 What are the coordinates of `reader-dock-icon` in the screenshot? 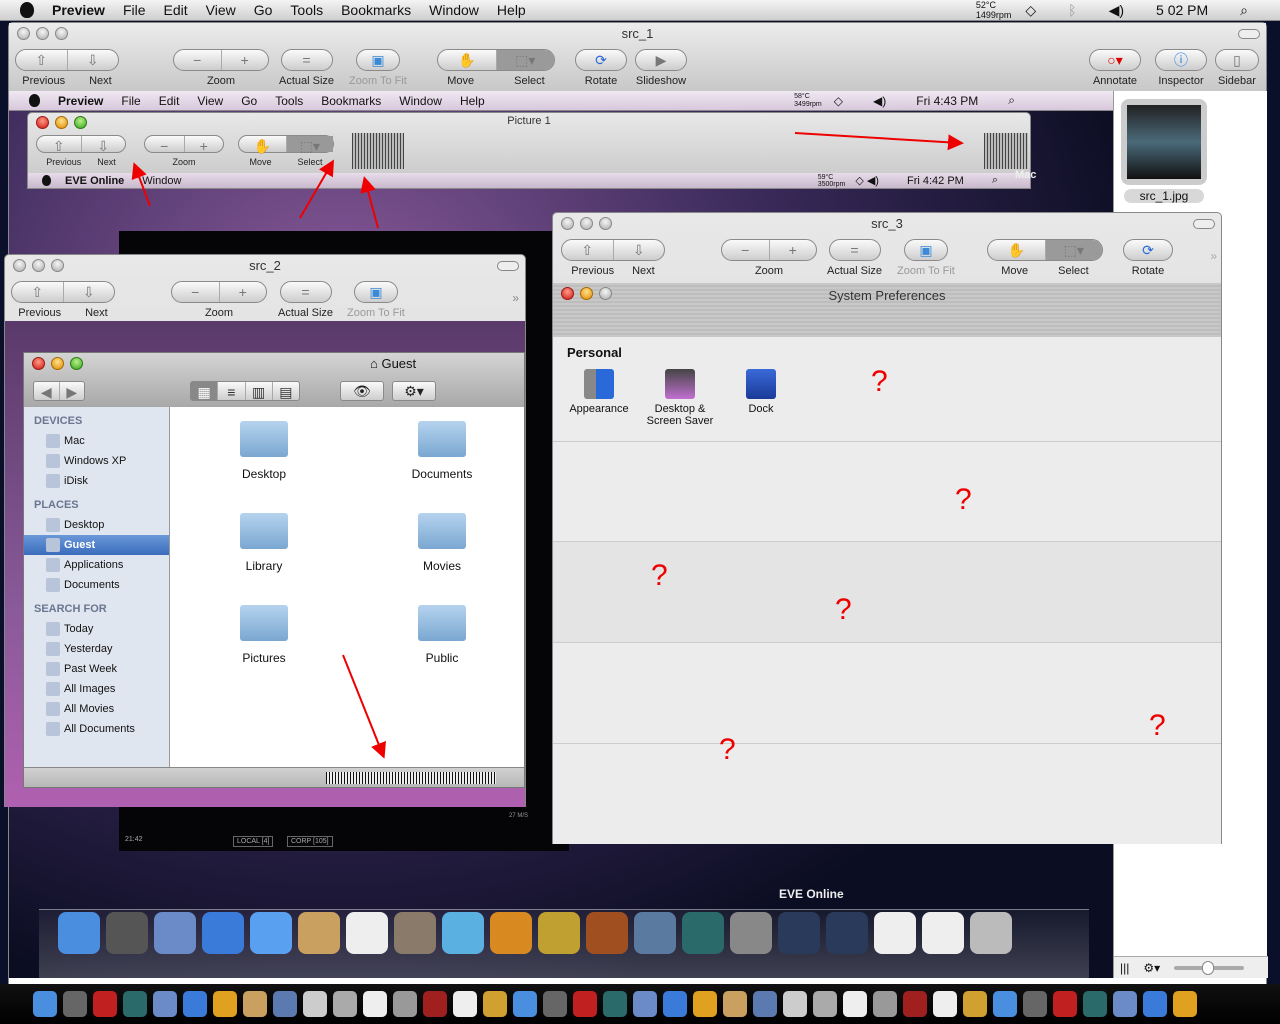 It's located at (825, 1004).